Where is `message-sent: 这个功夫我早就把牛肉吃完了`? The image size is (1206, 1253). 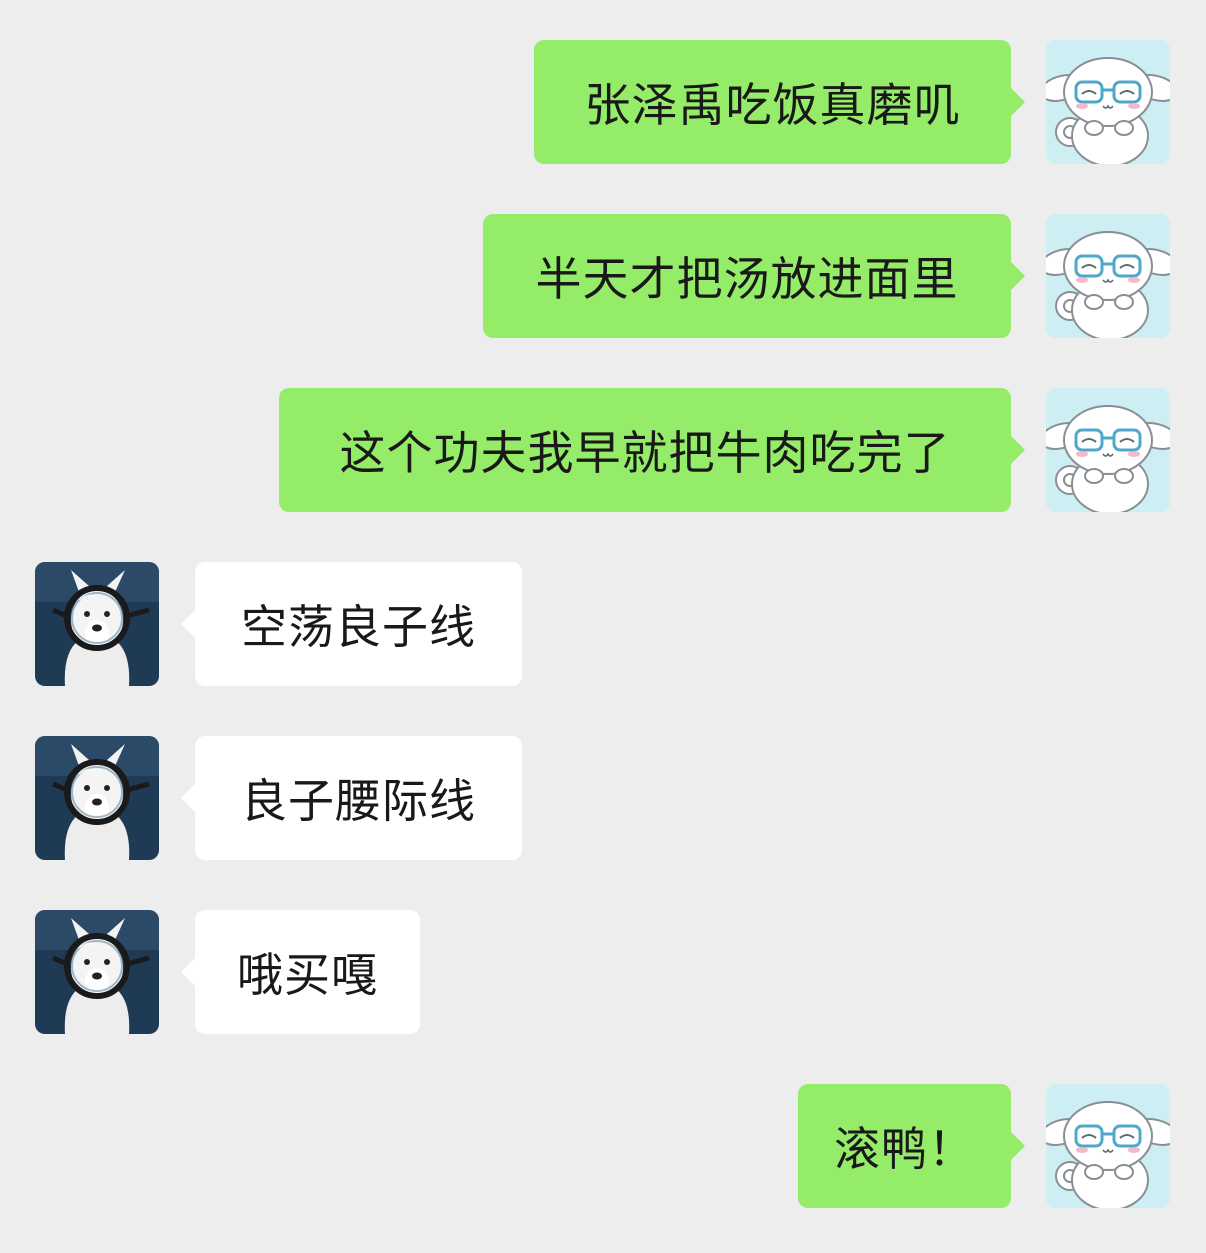 message-sent: 这个功夫我早就把牛肉吃完了 is located at coordinates (603, 450).